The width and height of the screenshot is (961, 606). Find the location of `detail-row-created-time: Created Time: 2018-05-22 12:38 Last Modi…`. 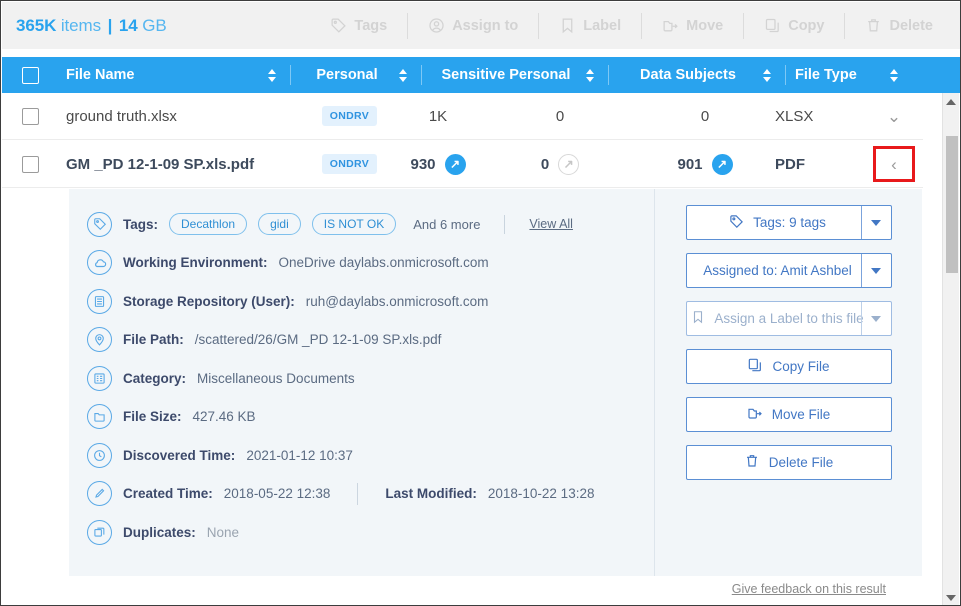

detail-row-created-time: Created Time: 2018-05-22 12:38 Last Modi… is located at coordinates (370, 494).